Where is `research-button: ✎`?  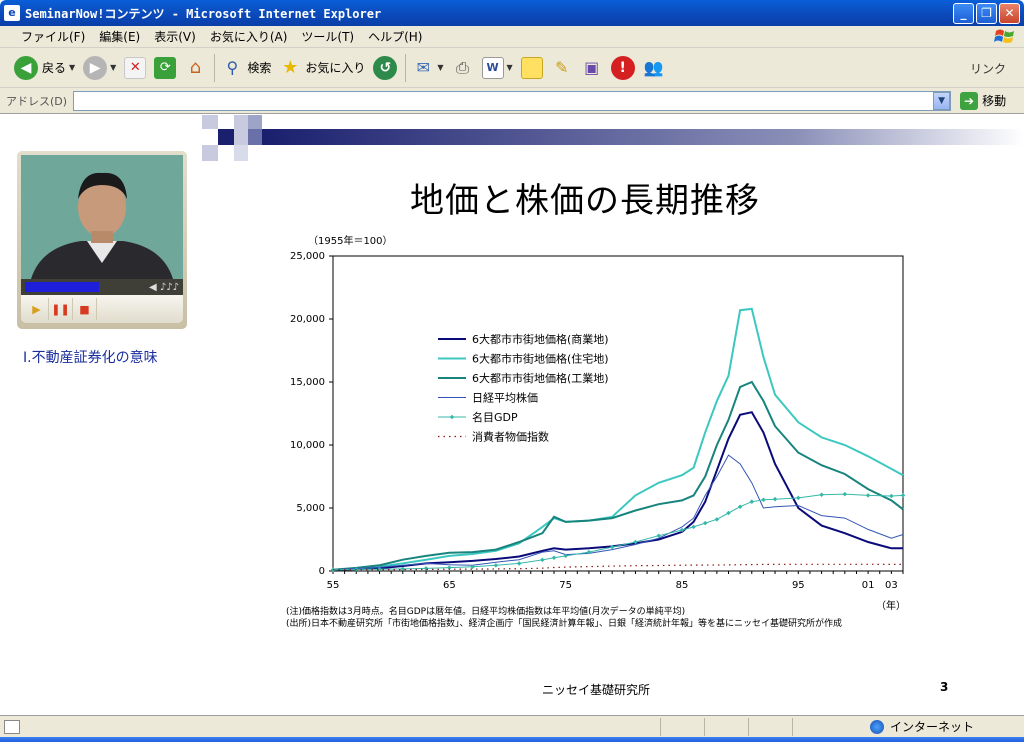 research-button: ✎ is located at coordinates (562, 68).